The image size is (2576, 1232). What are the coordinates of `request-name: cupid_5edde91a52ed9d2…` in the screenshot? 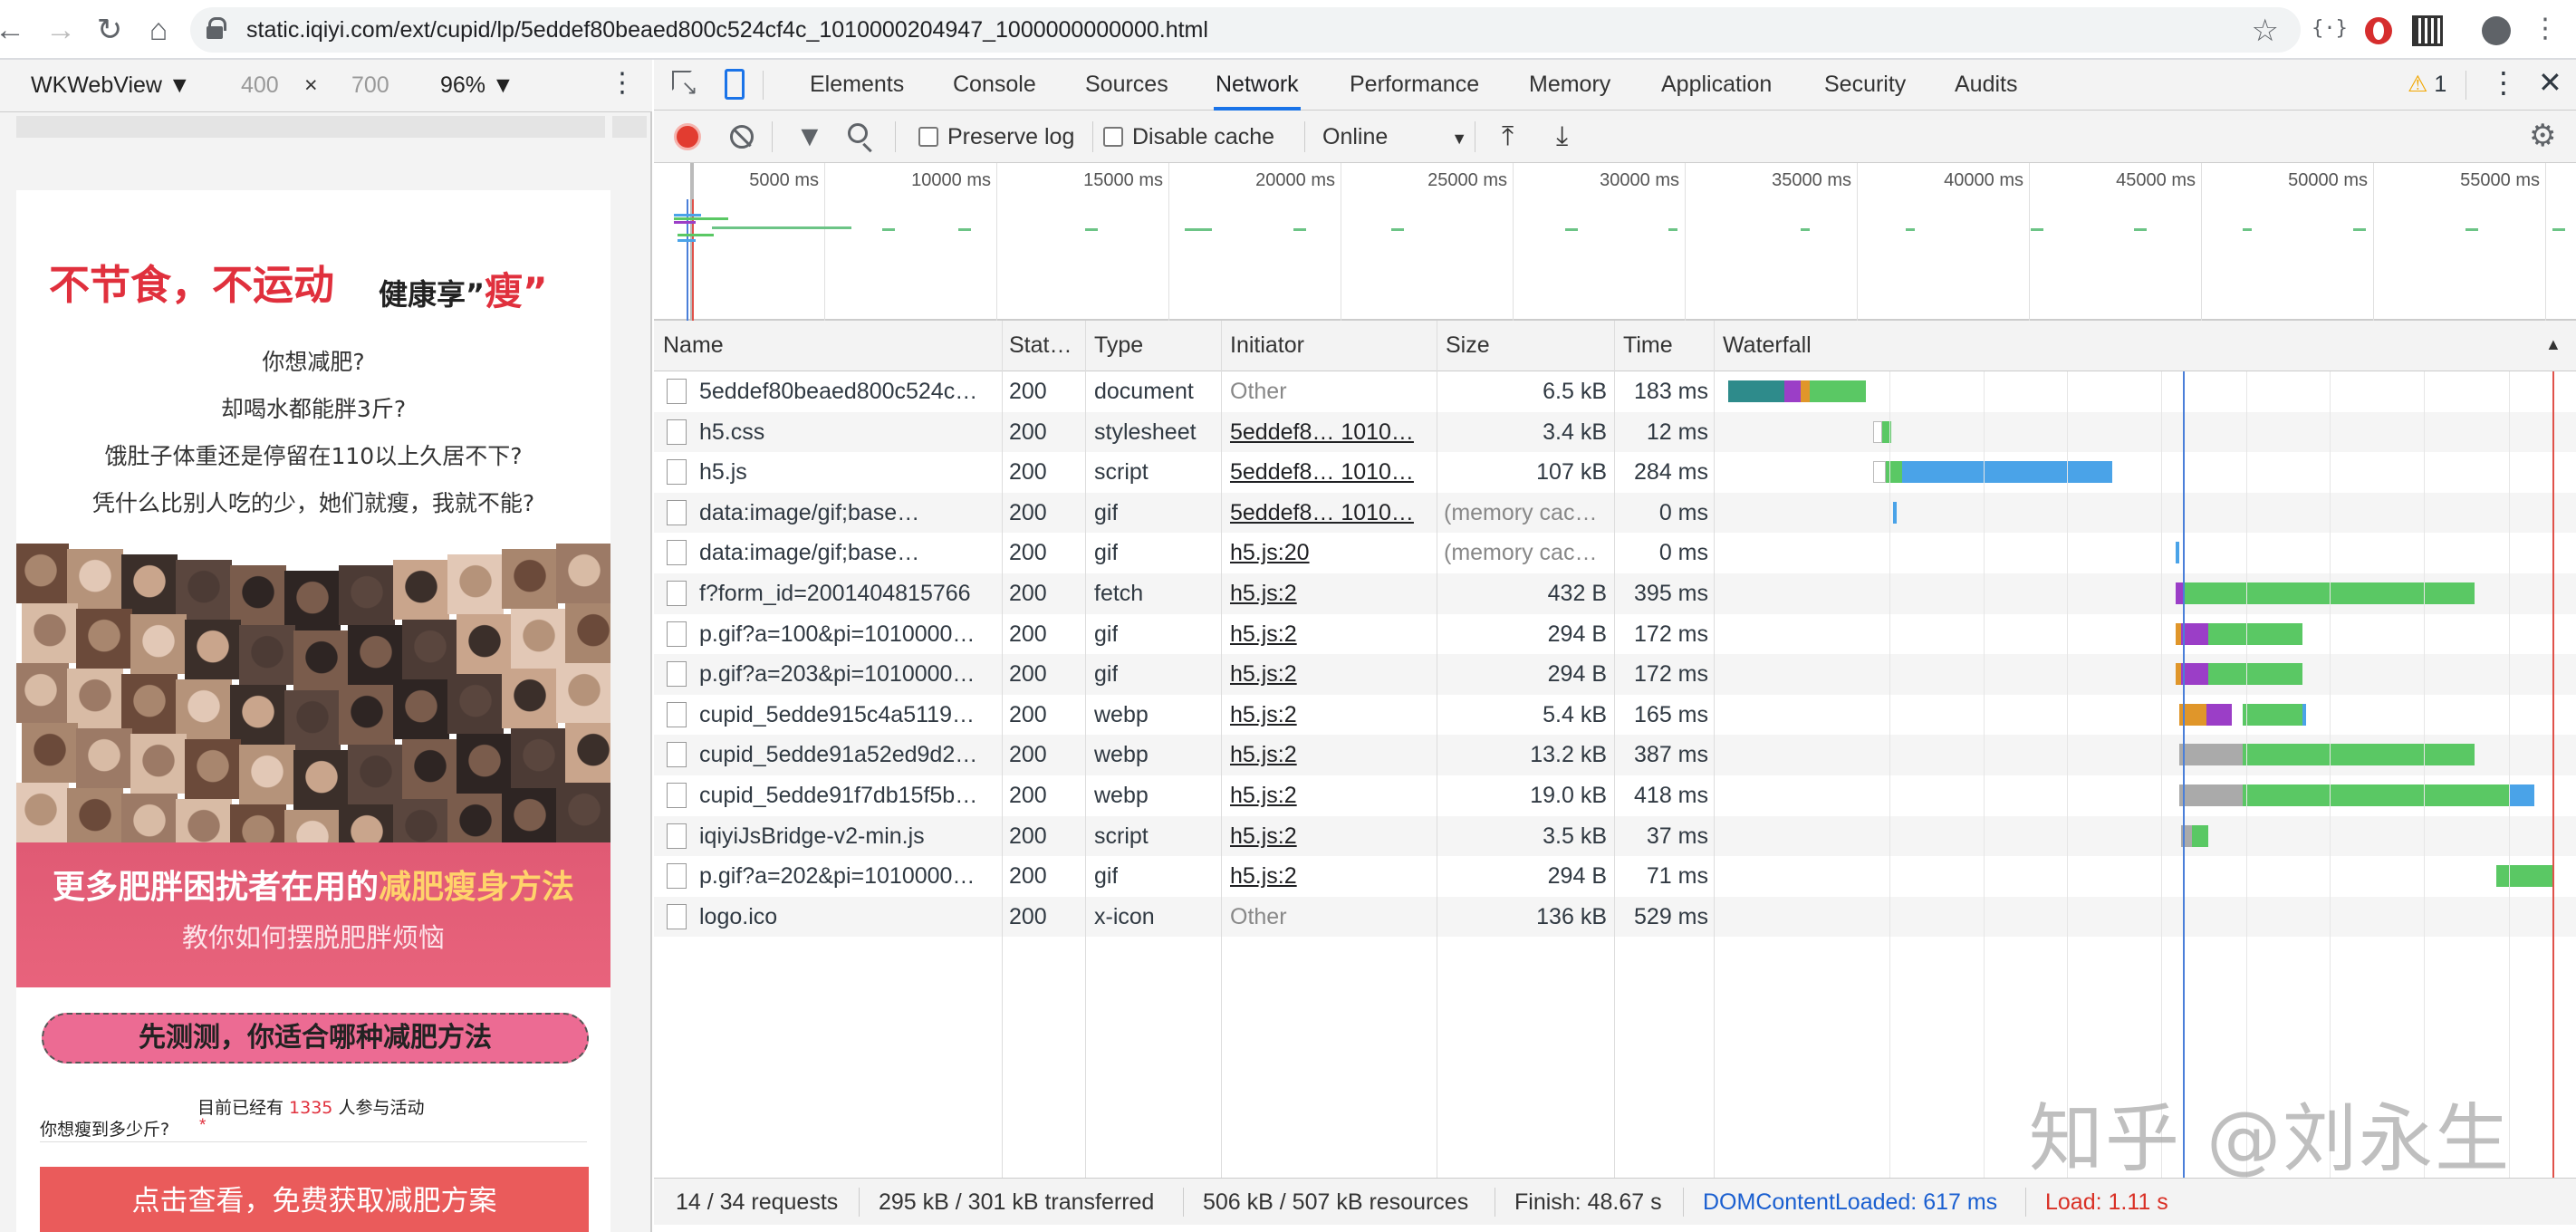 It's located at (848, 755).